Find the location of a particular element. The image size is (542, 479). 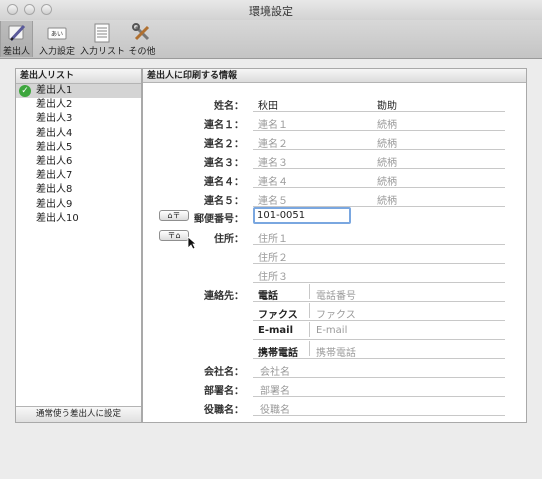

postal-code-field: 101-0051 is located at coordinates (302, 215).